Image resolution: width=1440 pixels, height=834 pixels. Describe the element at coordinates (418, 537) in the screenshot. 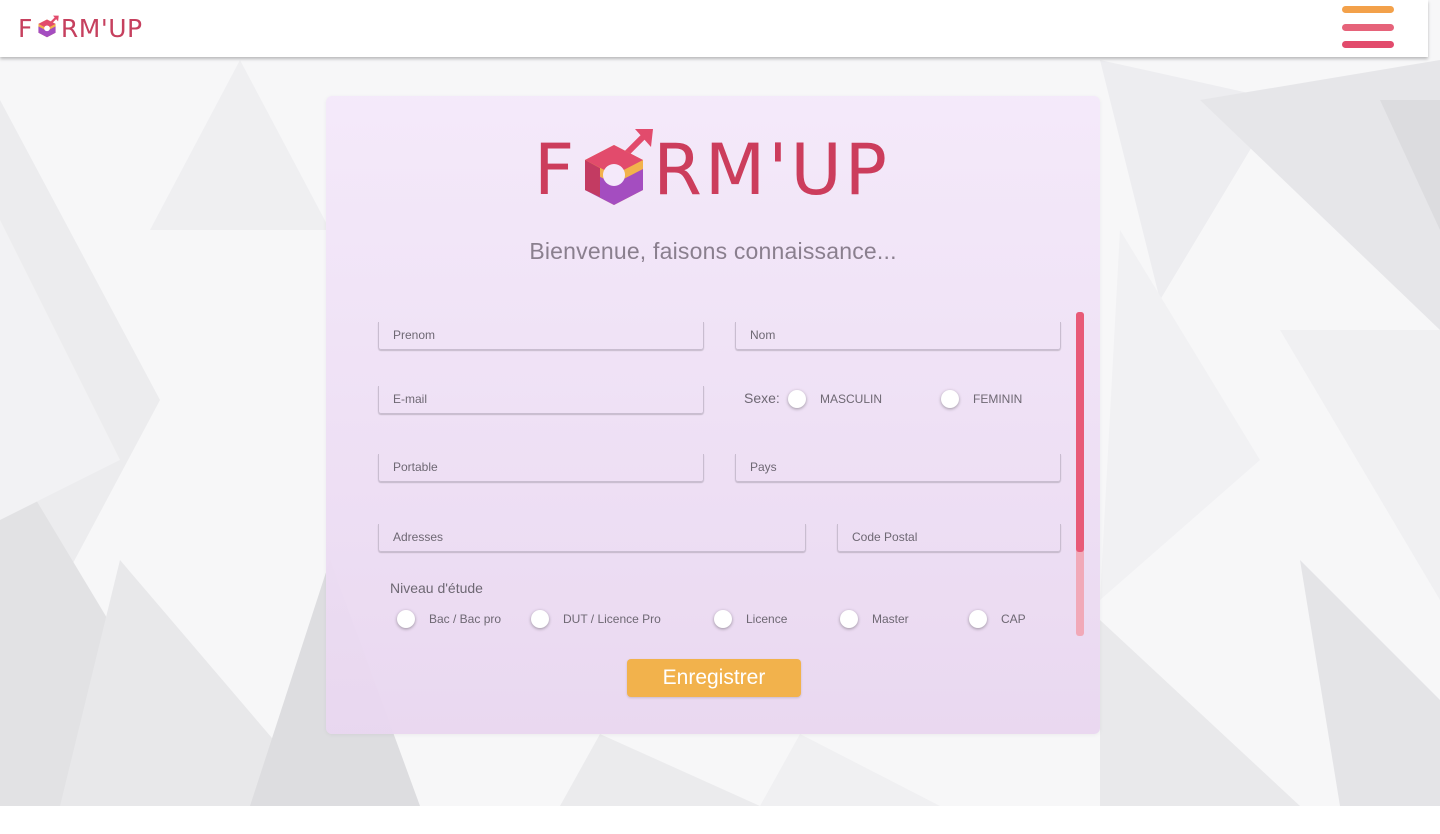

I see `adresses-placeholder: Adresses` at that location.